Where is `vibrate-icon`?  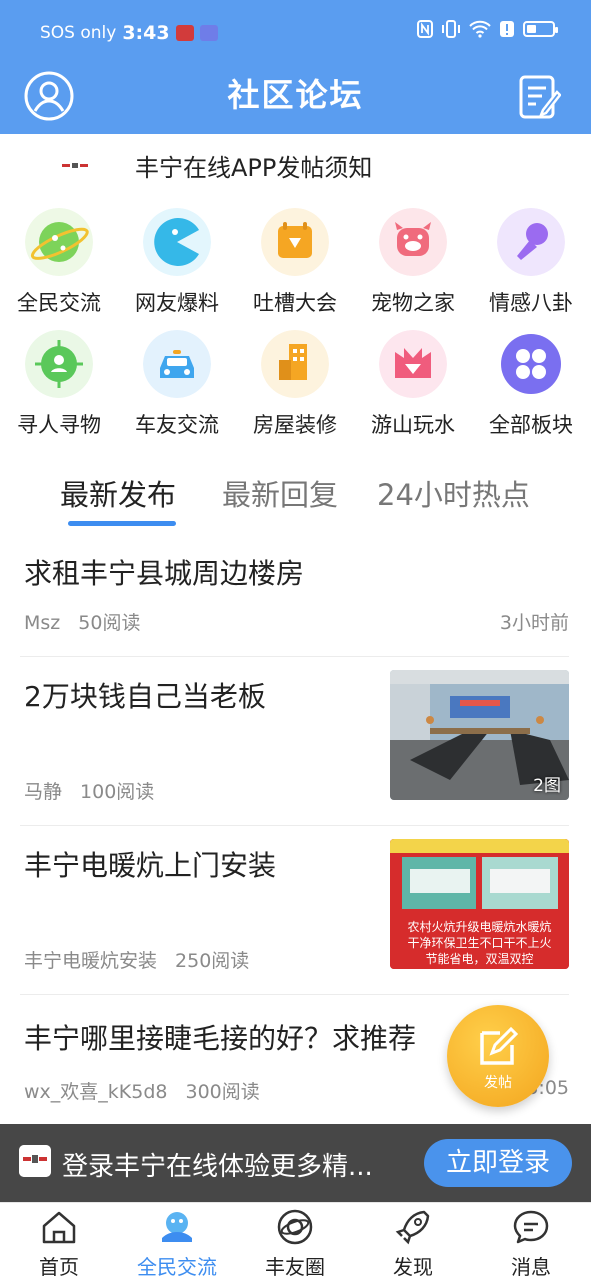
vibrate-icon is located at coordinates (451, 29).